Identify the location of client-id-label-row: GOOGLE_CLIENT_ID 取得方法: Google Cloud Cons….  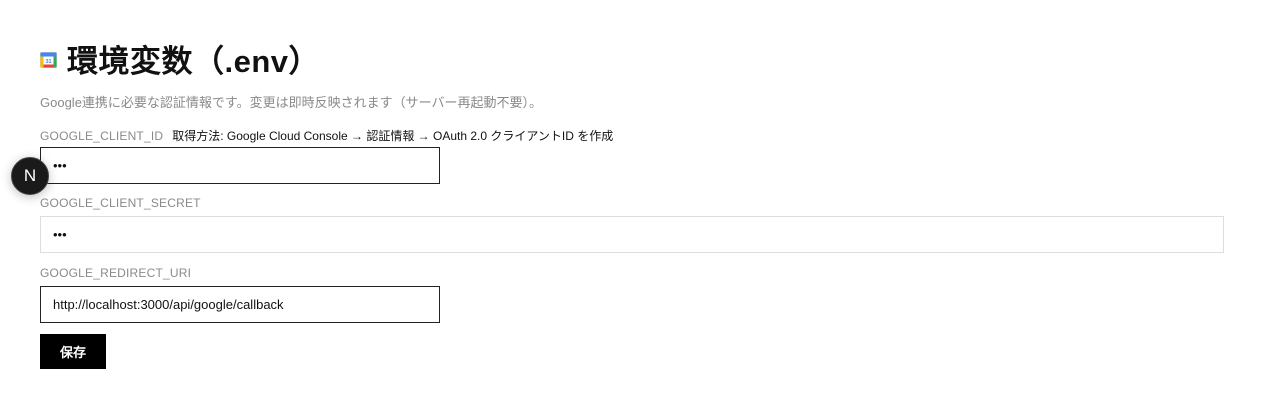
(326, 135).